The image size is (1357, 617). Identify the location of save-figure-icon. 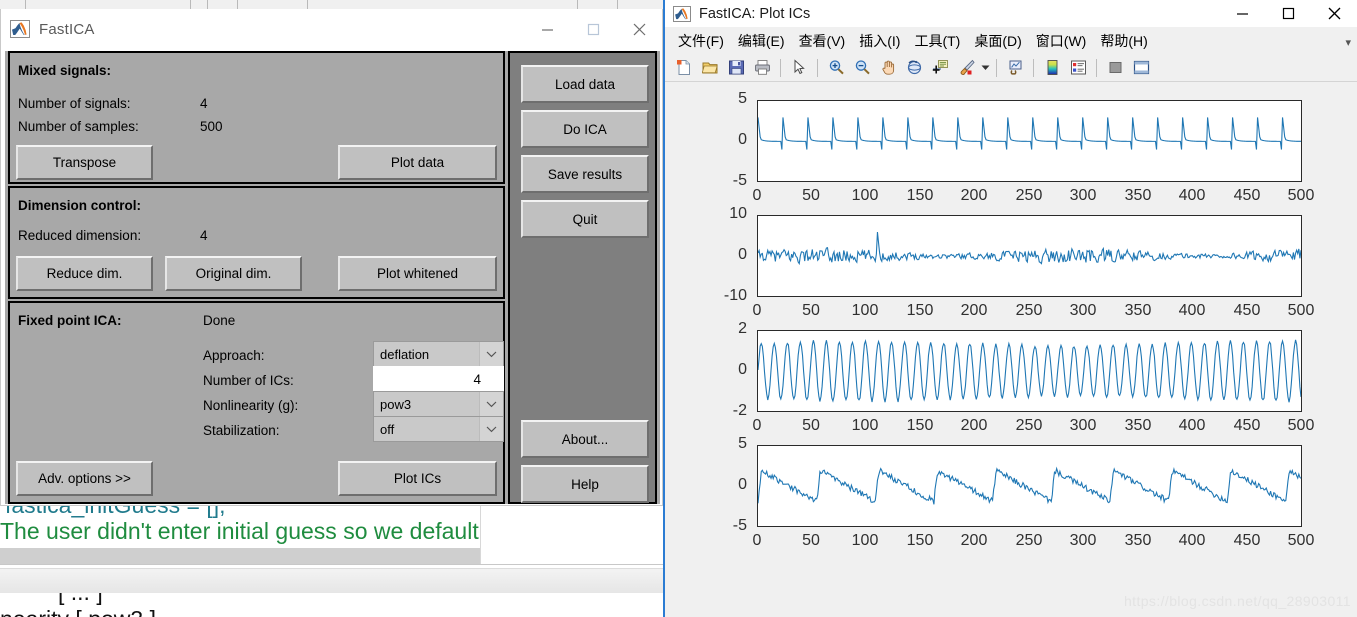
(736, 68).